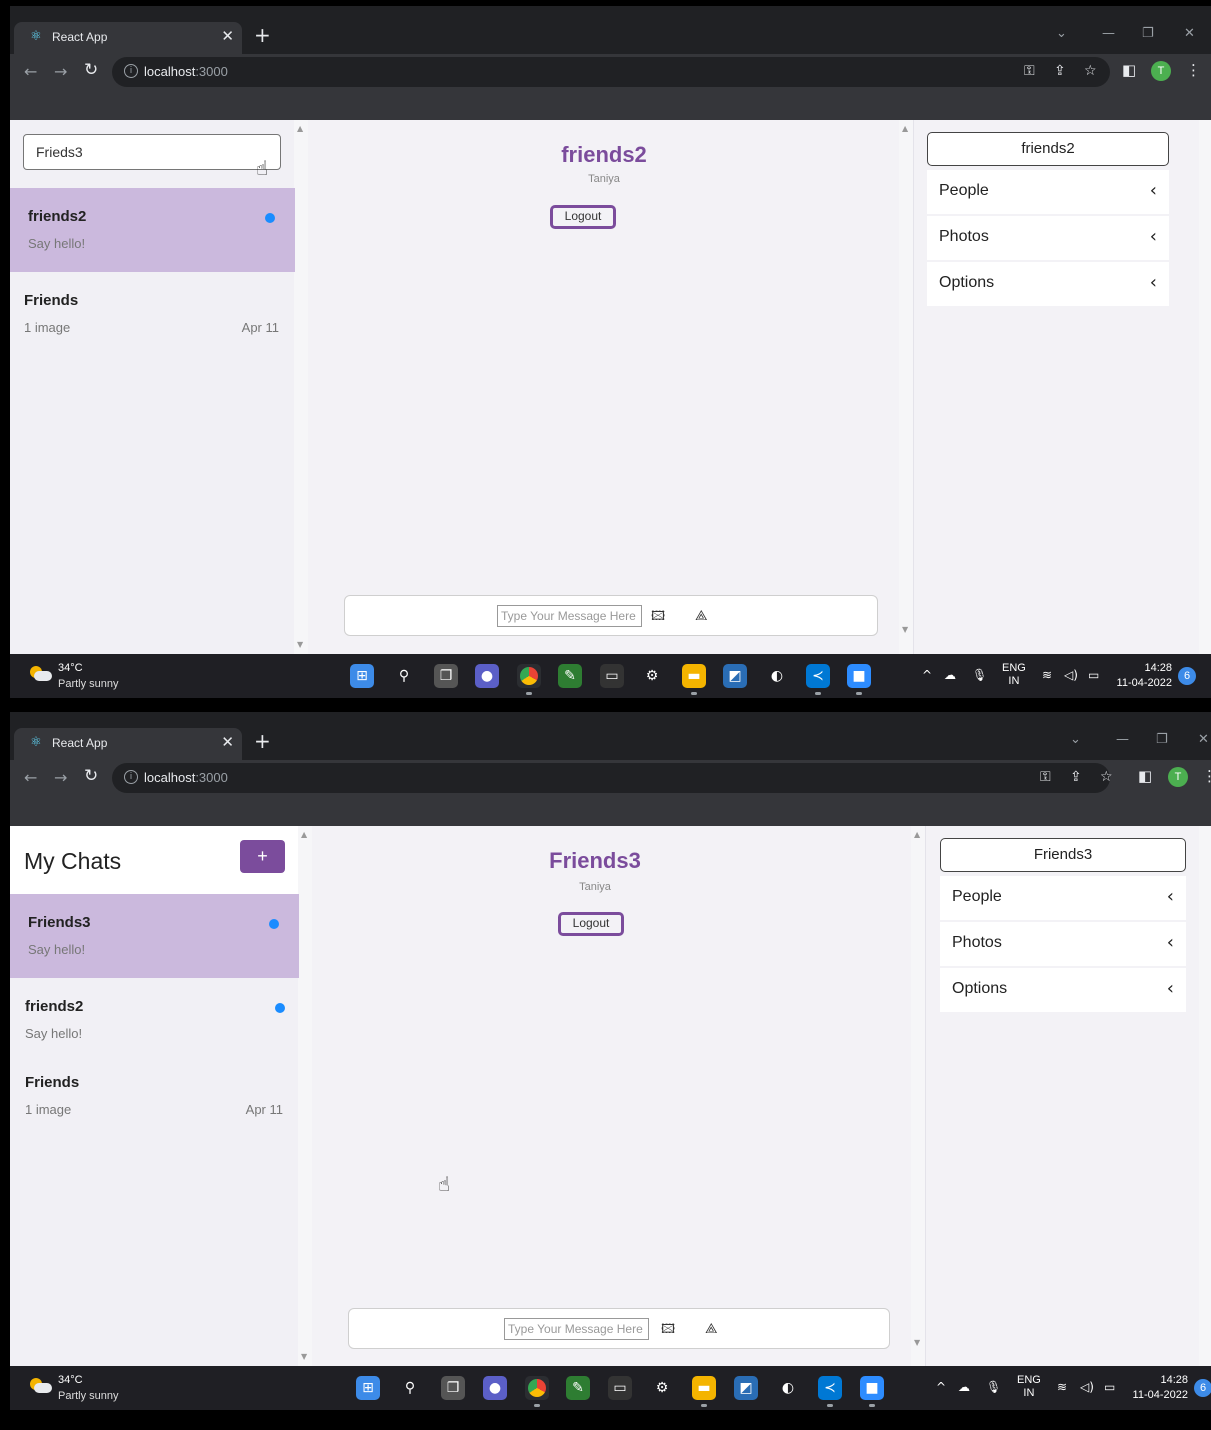 The height and width of the screenshot is (1430, 1211). I want to click on logout-button: Logout, so click(591, 924).